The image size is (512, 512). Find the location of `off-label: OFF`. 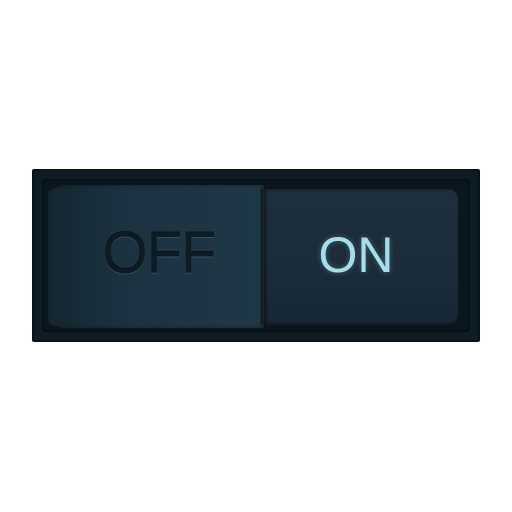

off-label: OFF is located at coordinates (159, 253).